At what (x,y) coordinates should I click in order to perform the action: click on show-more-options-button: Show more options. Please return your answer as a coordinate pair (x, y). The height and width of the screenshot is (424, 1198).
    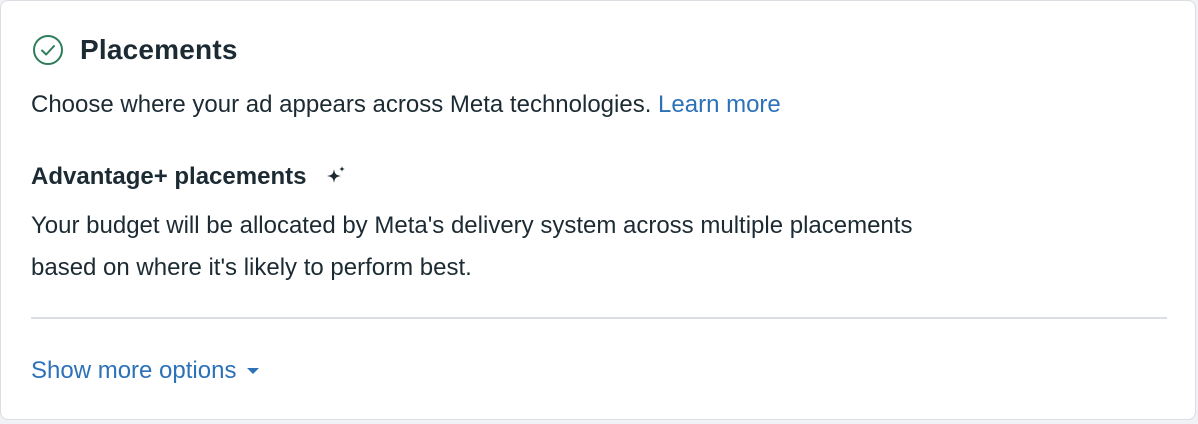
    Looking at the image, I should click on (145, 371).